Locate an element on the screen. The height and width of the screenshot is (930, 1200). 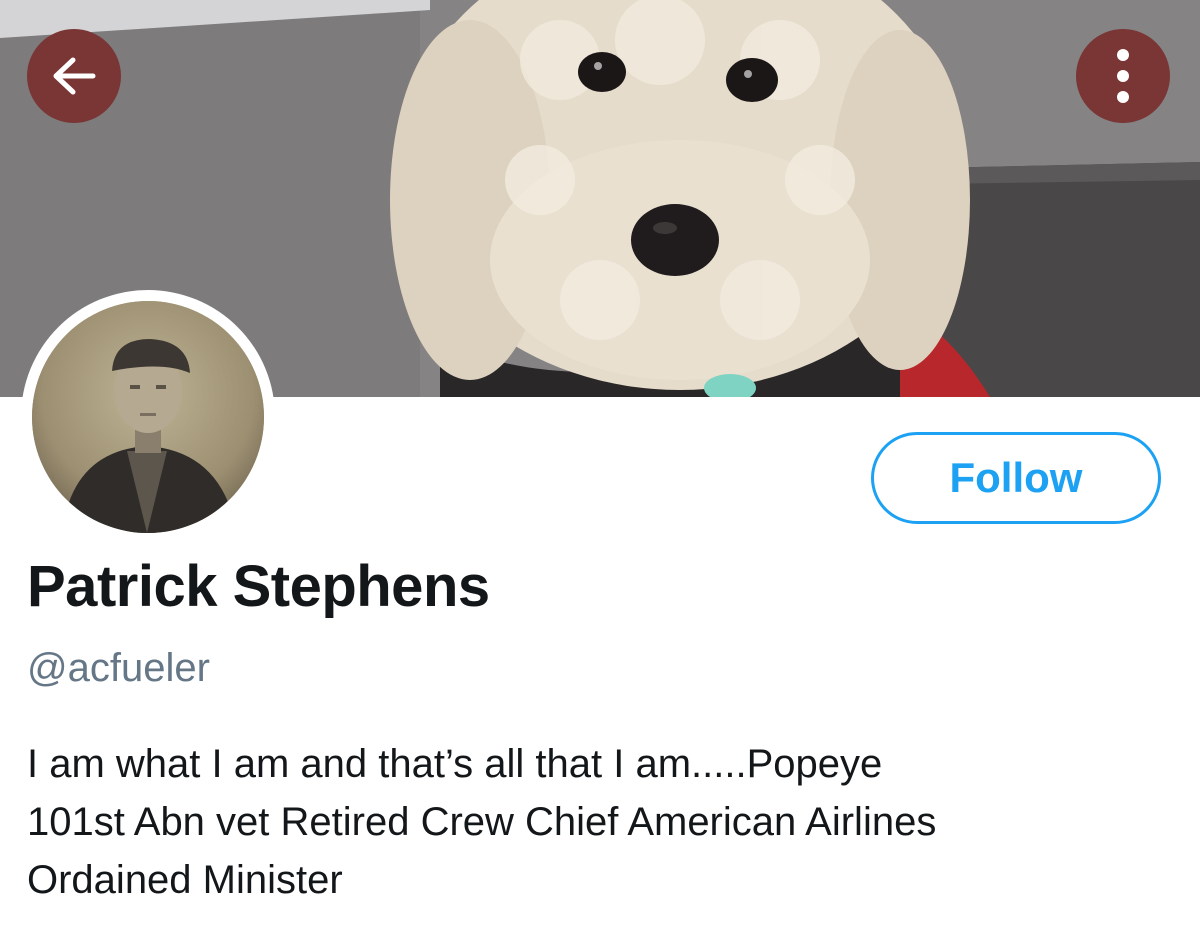
profile-avatar is located at coordinates (148, 417).